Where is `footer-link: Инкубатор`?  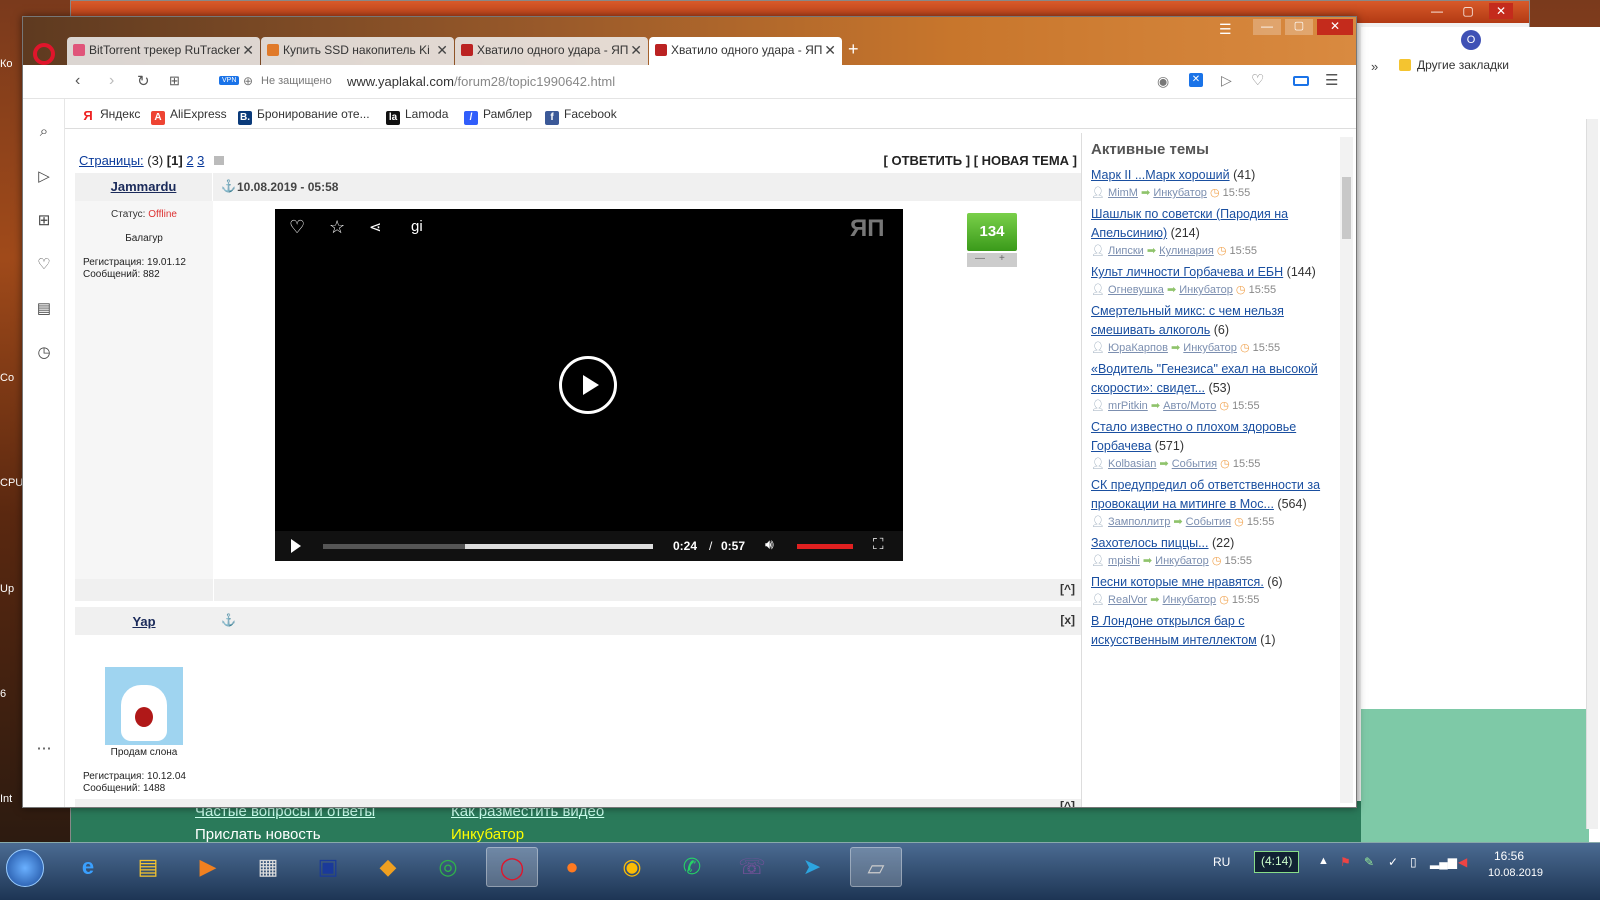 footer-link: Инкубатор is located at coordinates (487, 834).